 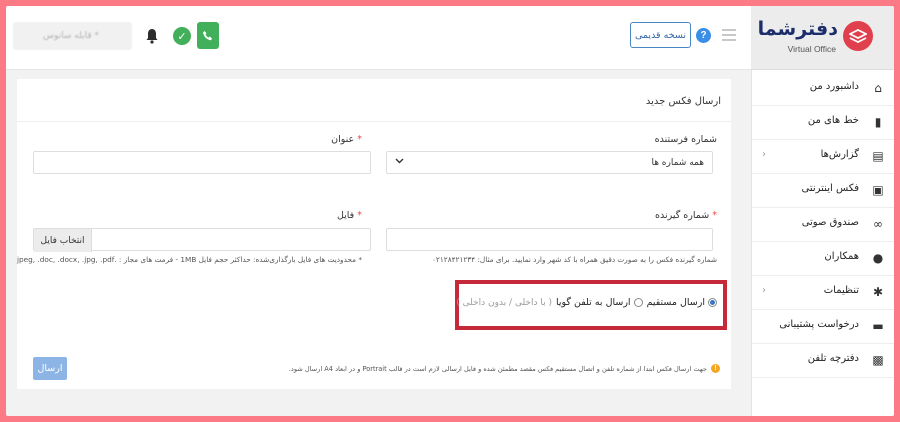 What do you see at coordinates (833, 120) in the screenshot?
I see `sidebar-item-label: خط های من` at bounding box center [833, 120].